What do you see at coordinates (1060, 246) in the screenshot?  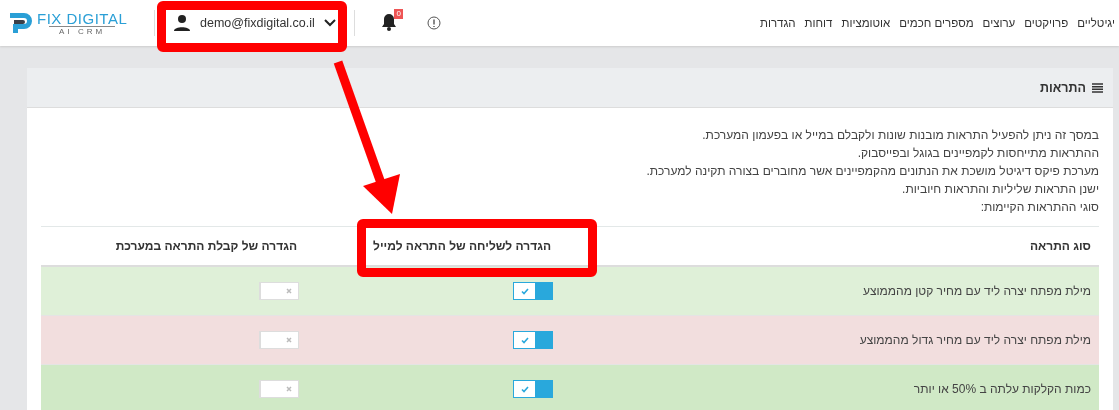 I see `column-header: סוג התראה` at bounding box center [1060, 246].